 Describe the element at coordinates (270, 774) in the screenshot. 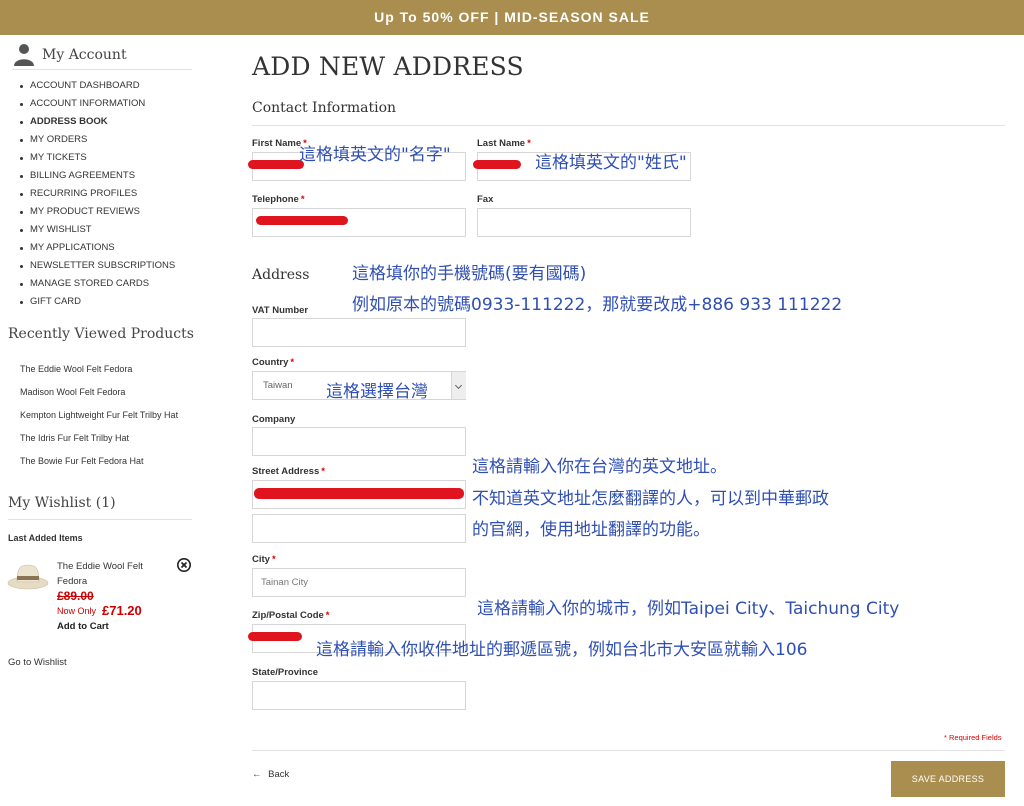

I see `back-link: ← Back` at that location.